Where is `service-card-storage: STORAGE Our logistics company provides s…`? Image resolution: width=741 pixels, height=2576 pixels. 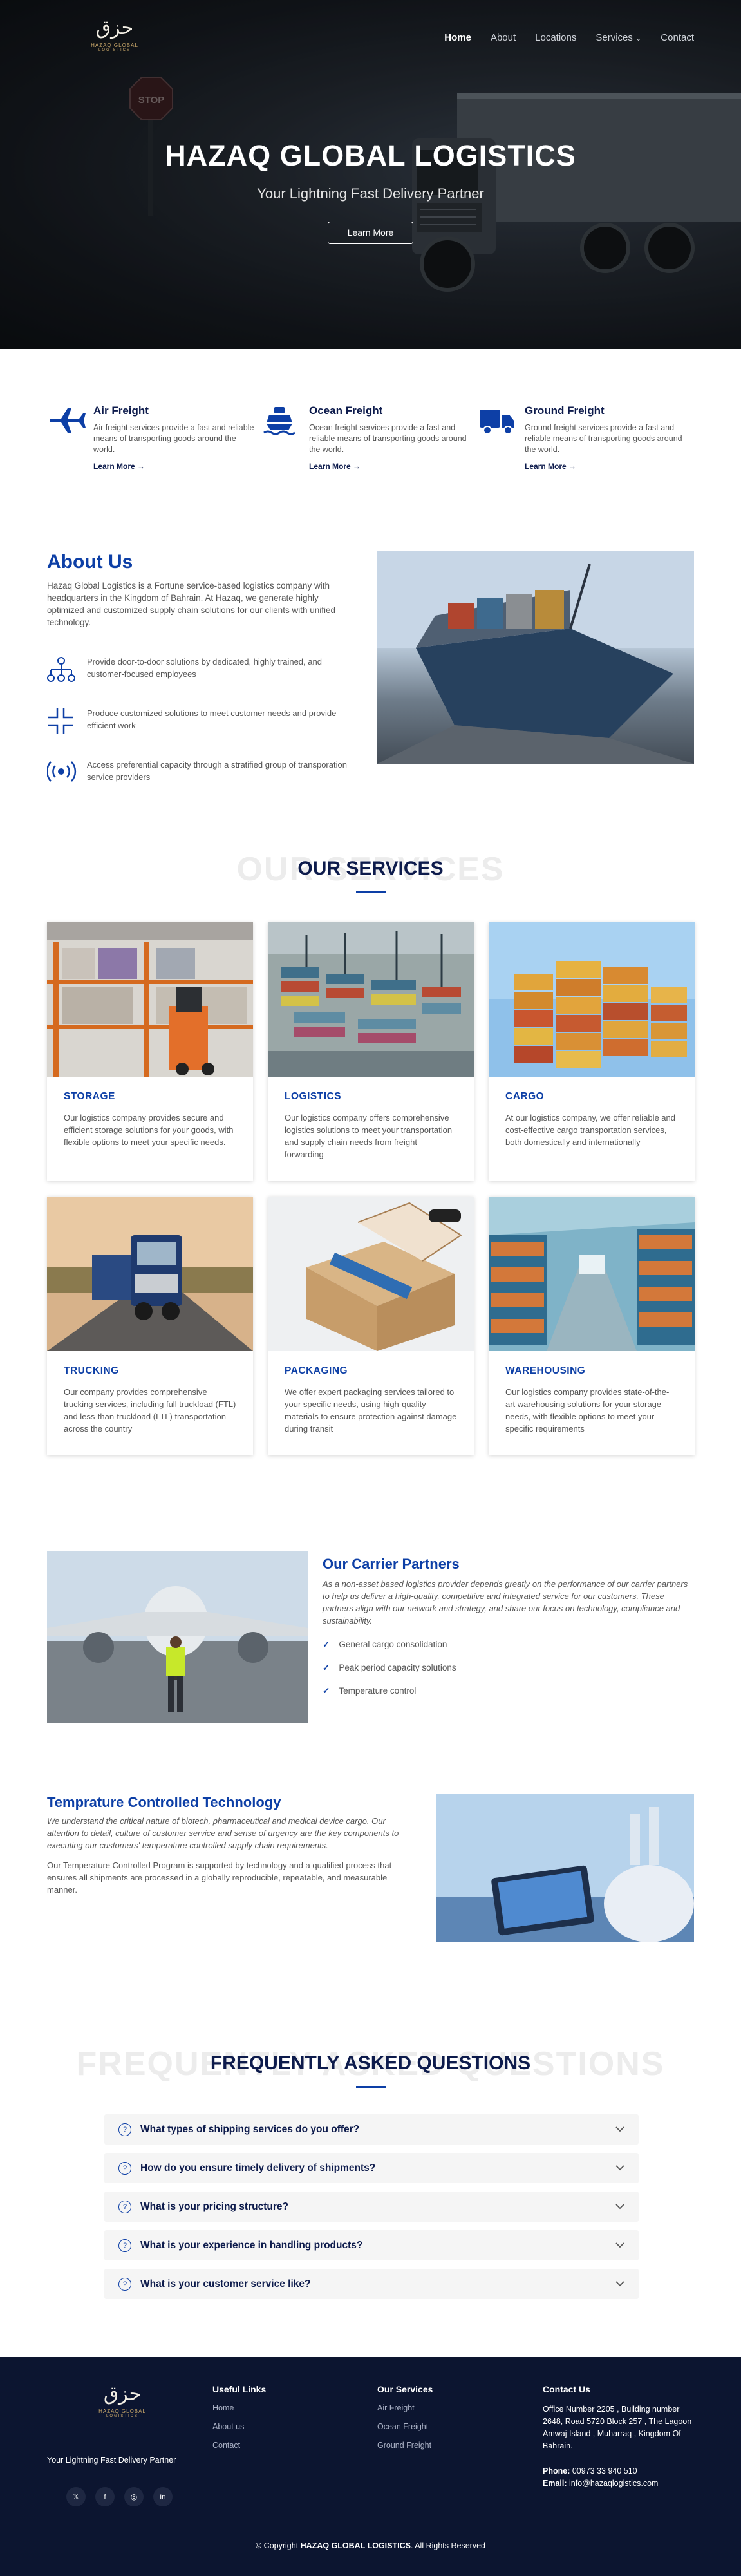 service-card-storage: STORAGE Our logistics company provides s… is located at coordinates (150, 1051).